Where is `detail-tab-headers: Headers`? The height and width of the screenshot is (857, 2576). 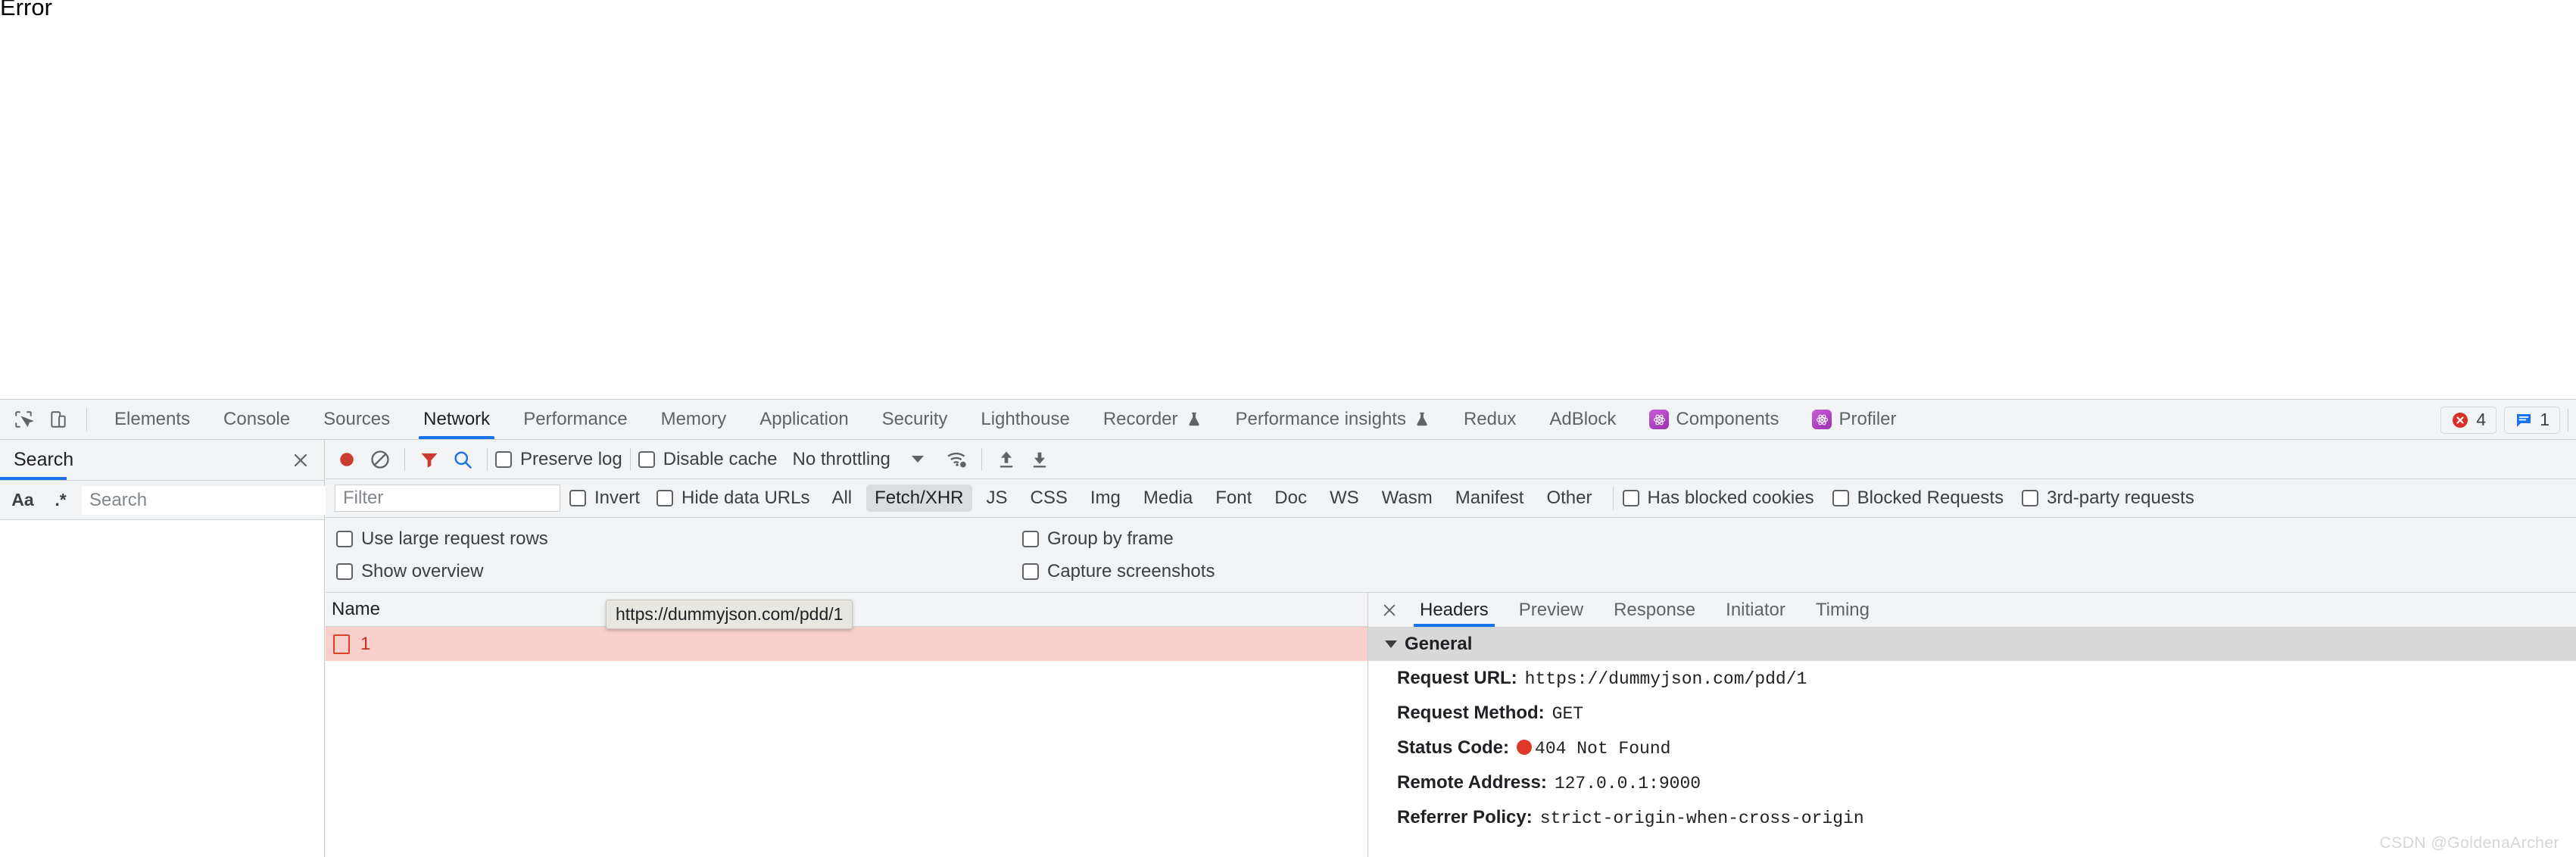 detail-tab-headers: Headers is located at coordinates (1454, 610).